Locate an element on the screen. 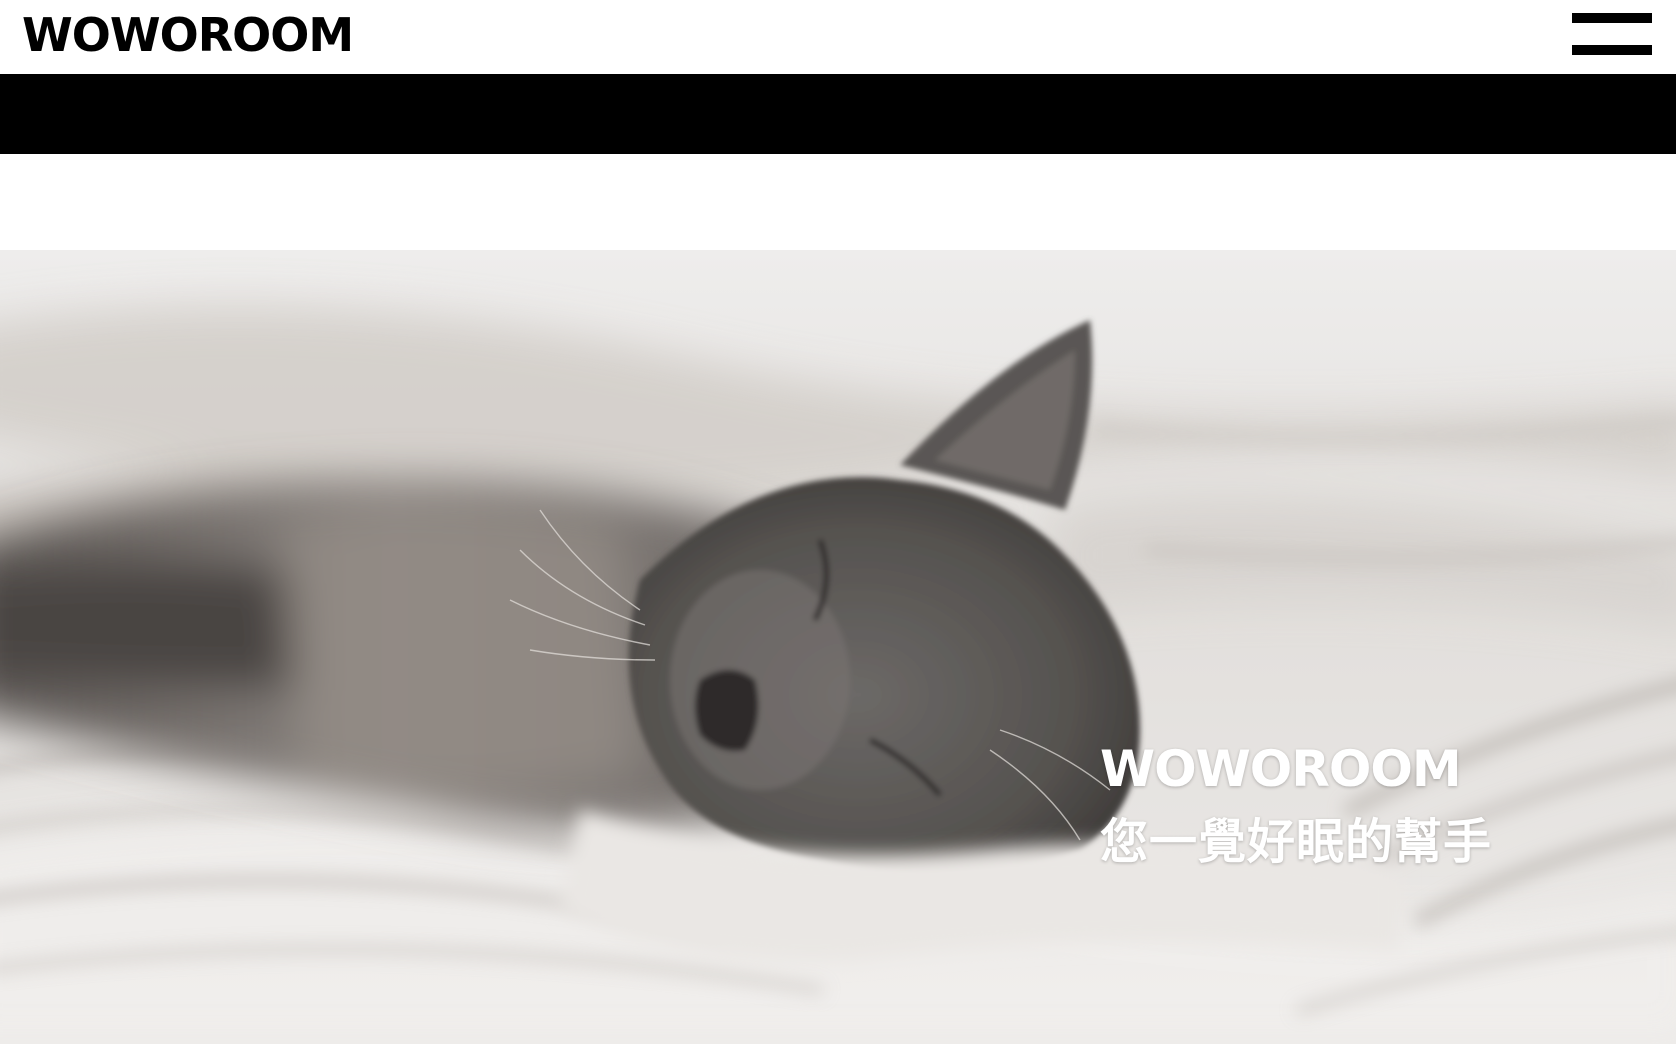 The image size is (1676, 1044). hero-slogan: 您一覺好眠的幫手 is located at coordinates (1296, 842).